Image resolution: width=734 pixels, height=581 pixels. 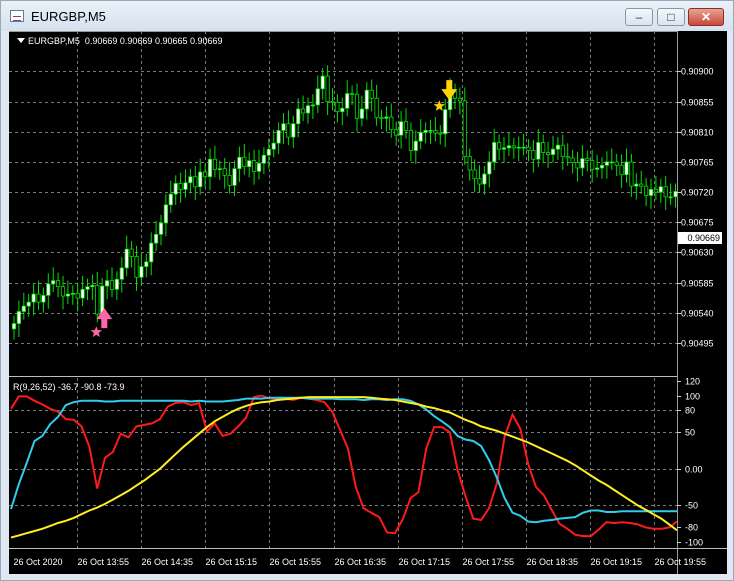 What do you see at coordinates (639, 17) in the screenshot?
I see `minimize-button: –` at bounding box center [639, 17].